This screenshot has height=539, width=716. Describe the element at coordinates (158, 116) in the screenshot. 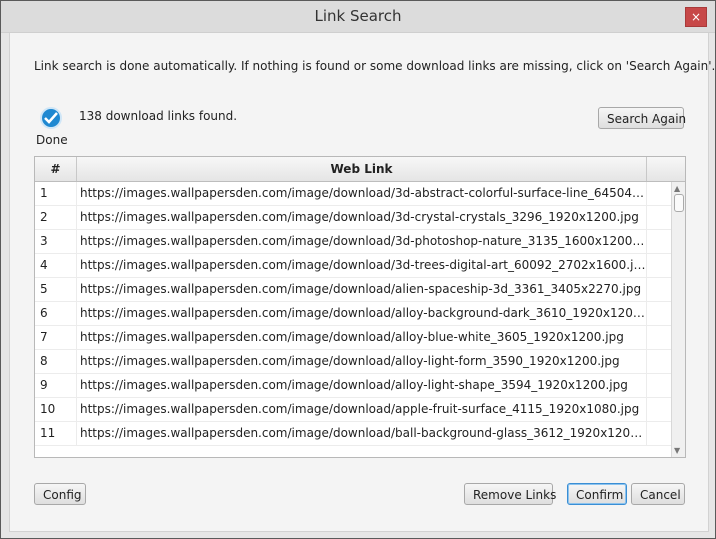

I see `links-found-text: 138 download links found.` at that location.